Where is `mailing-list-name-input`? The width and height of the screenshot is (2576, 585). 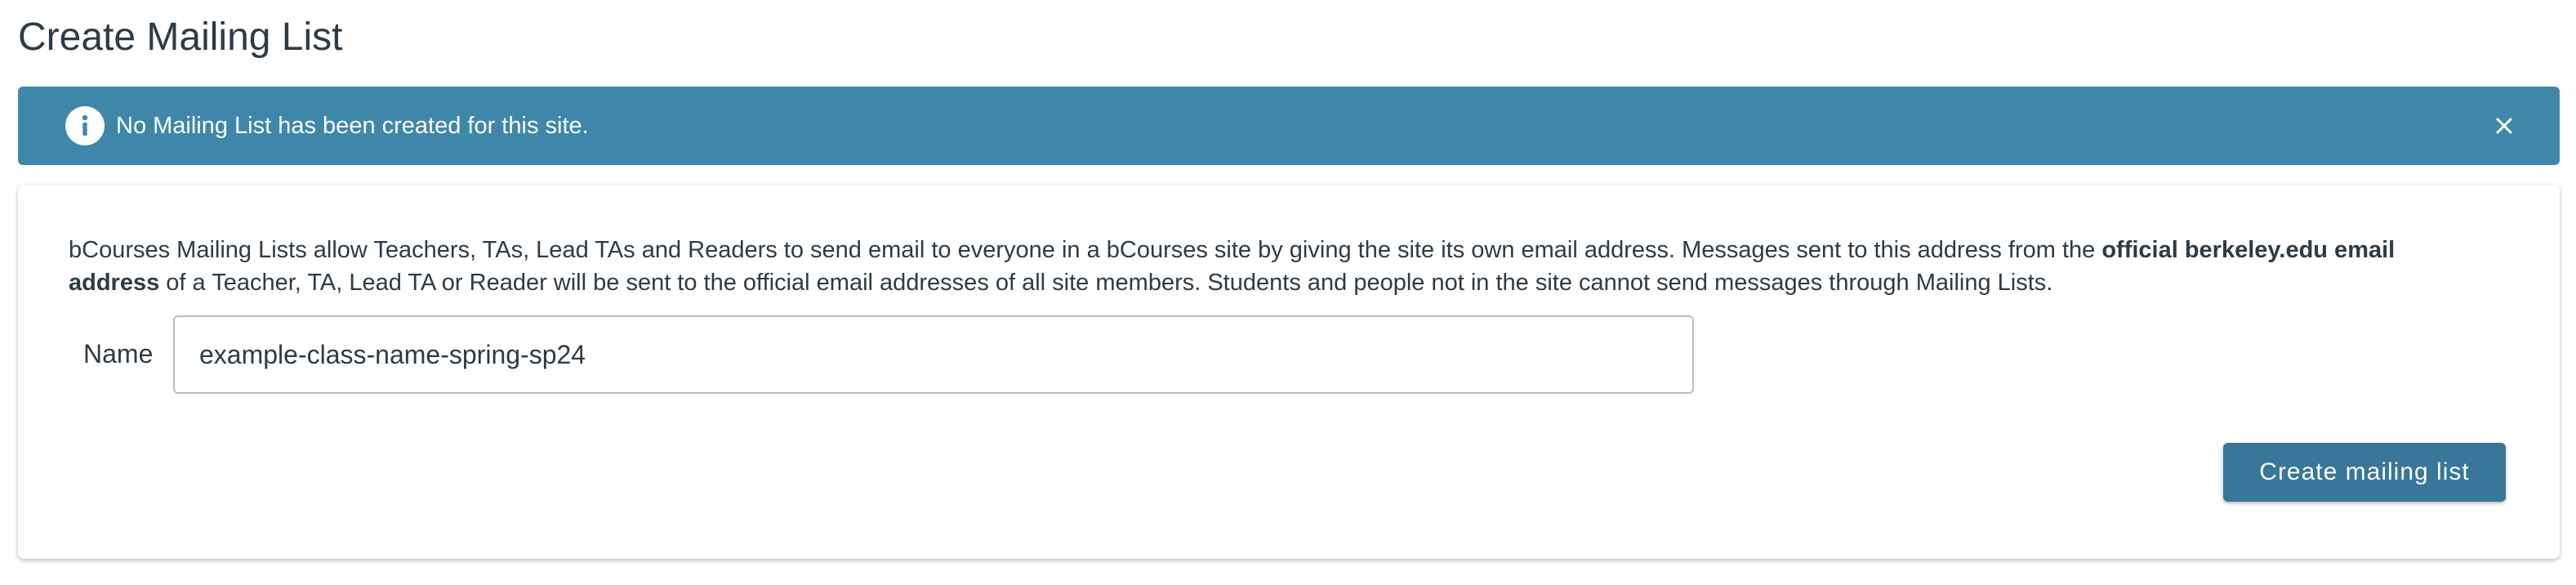 mailing-list-name-input is located at coordinates (933, 355).